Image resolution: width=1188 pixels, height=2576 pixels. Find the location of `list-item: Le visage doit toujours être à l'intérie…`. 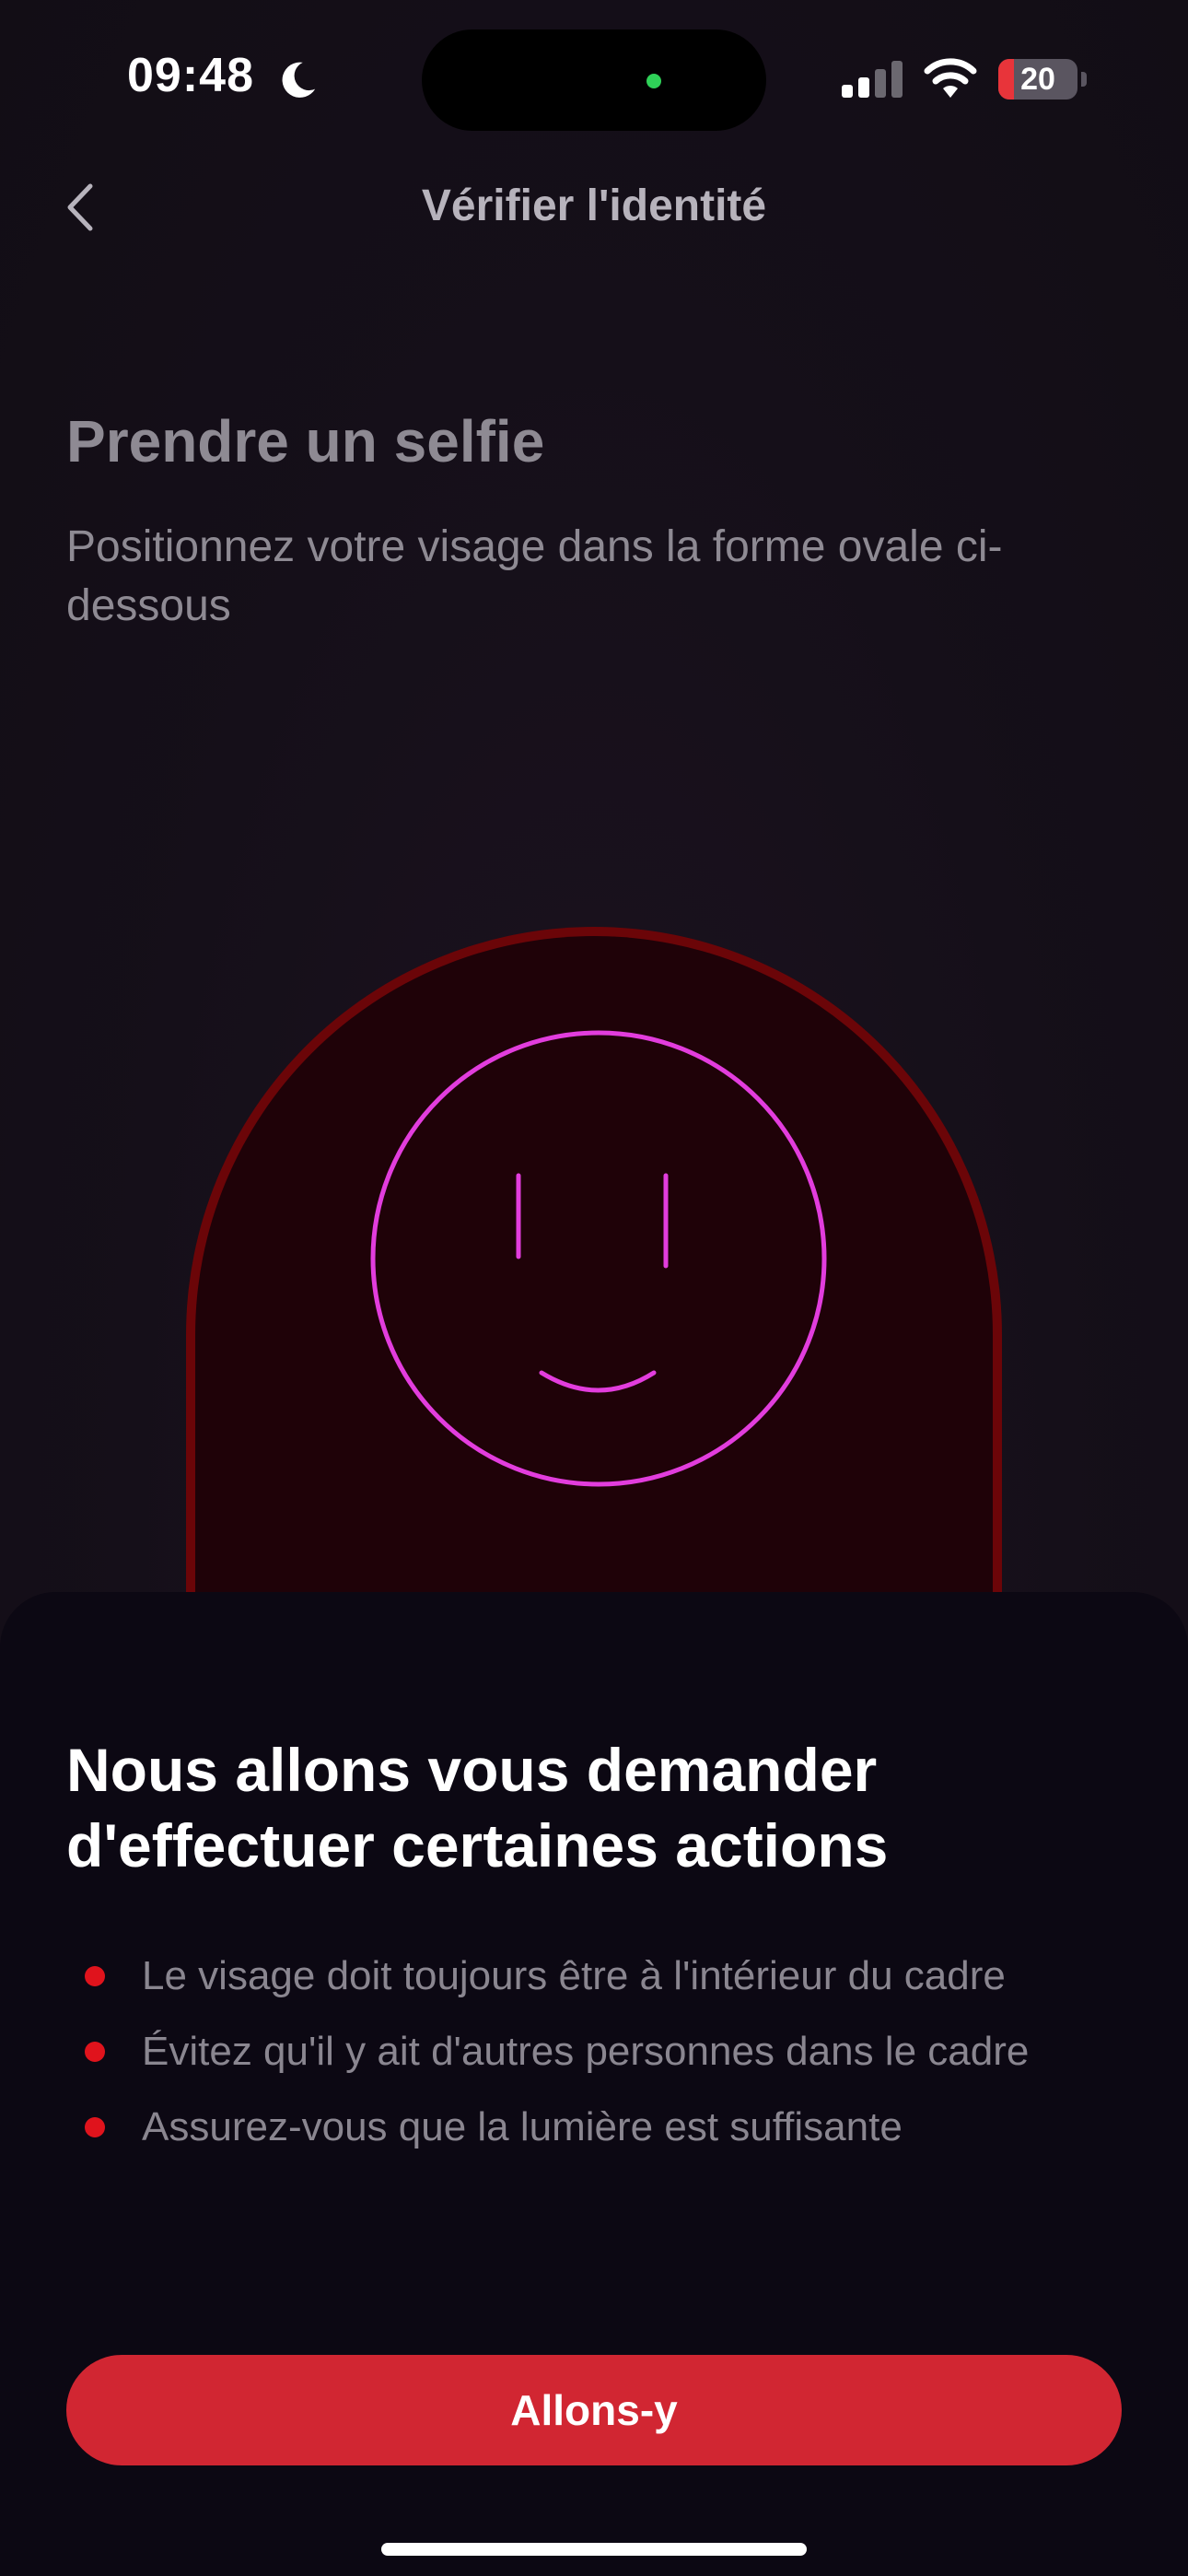

list-item: Le visage doit toujours être à l'intérie… is located at coordinates (595, 1977).